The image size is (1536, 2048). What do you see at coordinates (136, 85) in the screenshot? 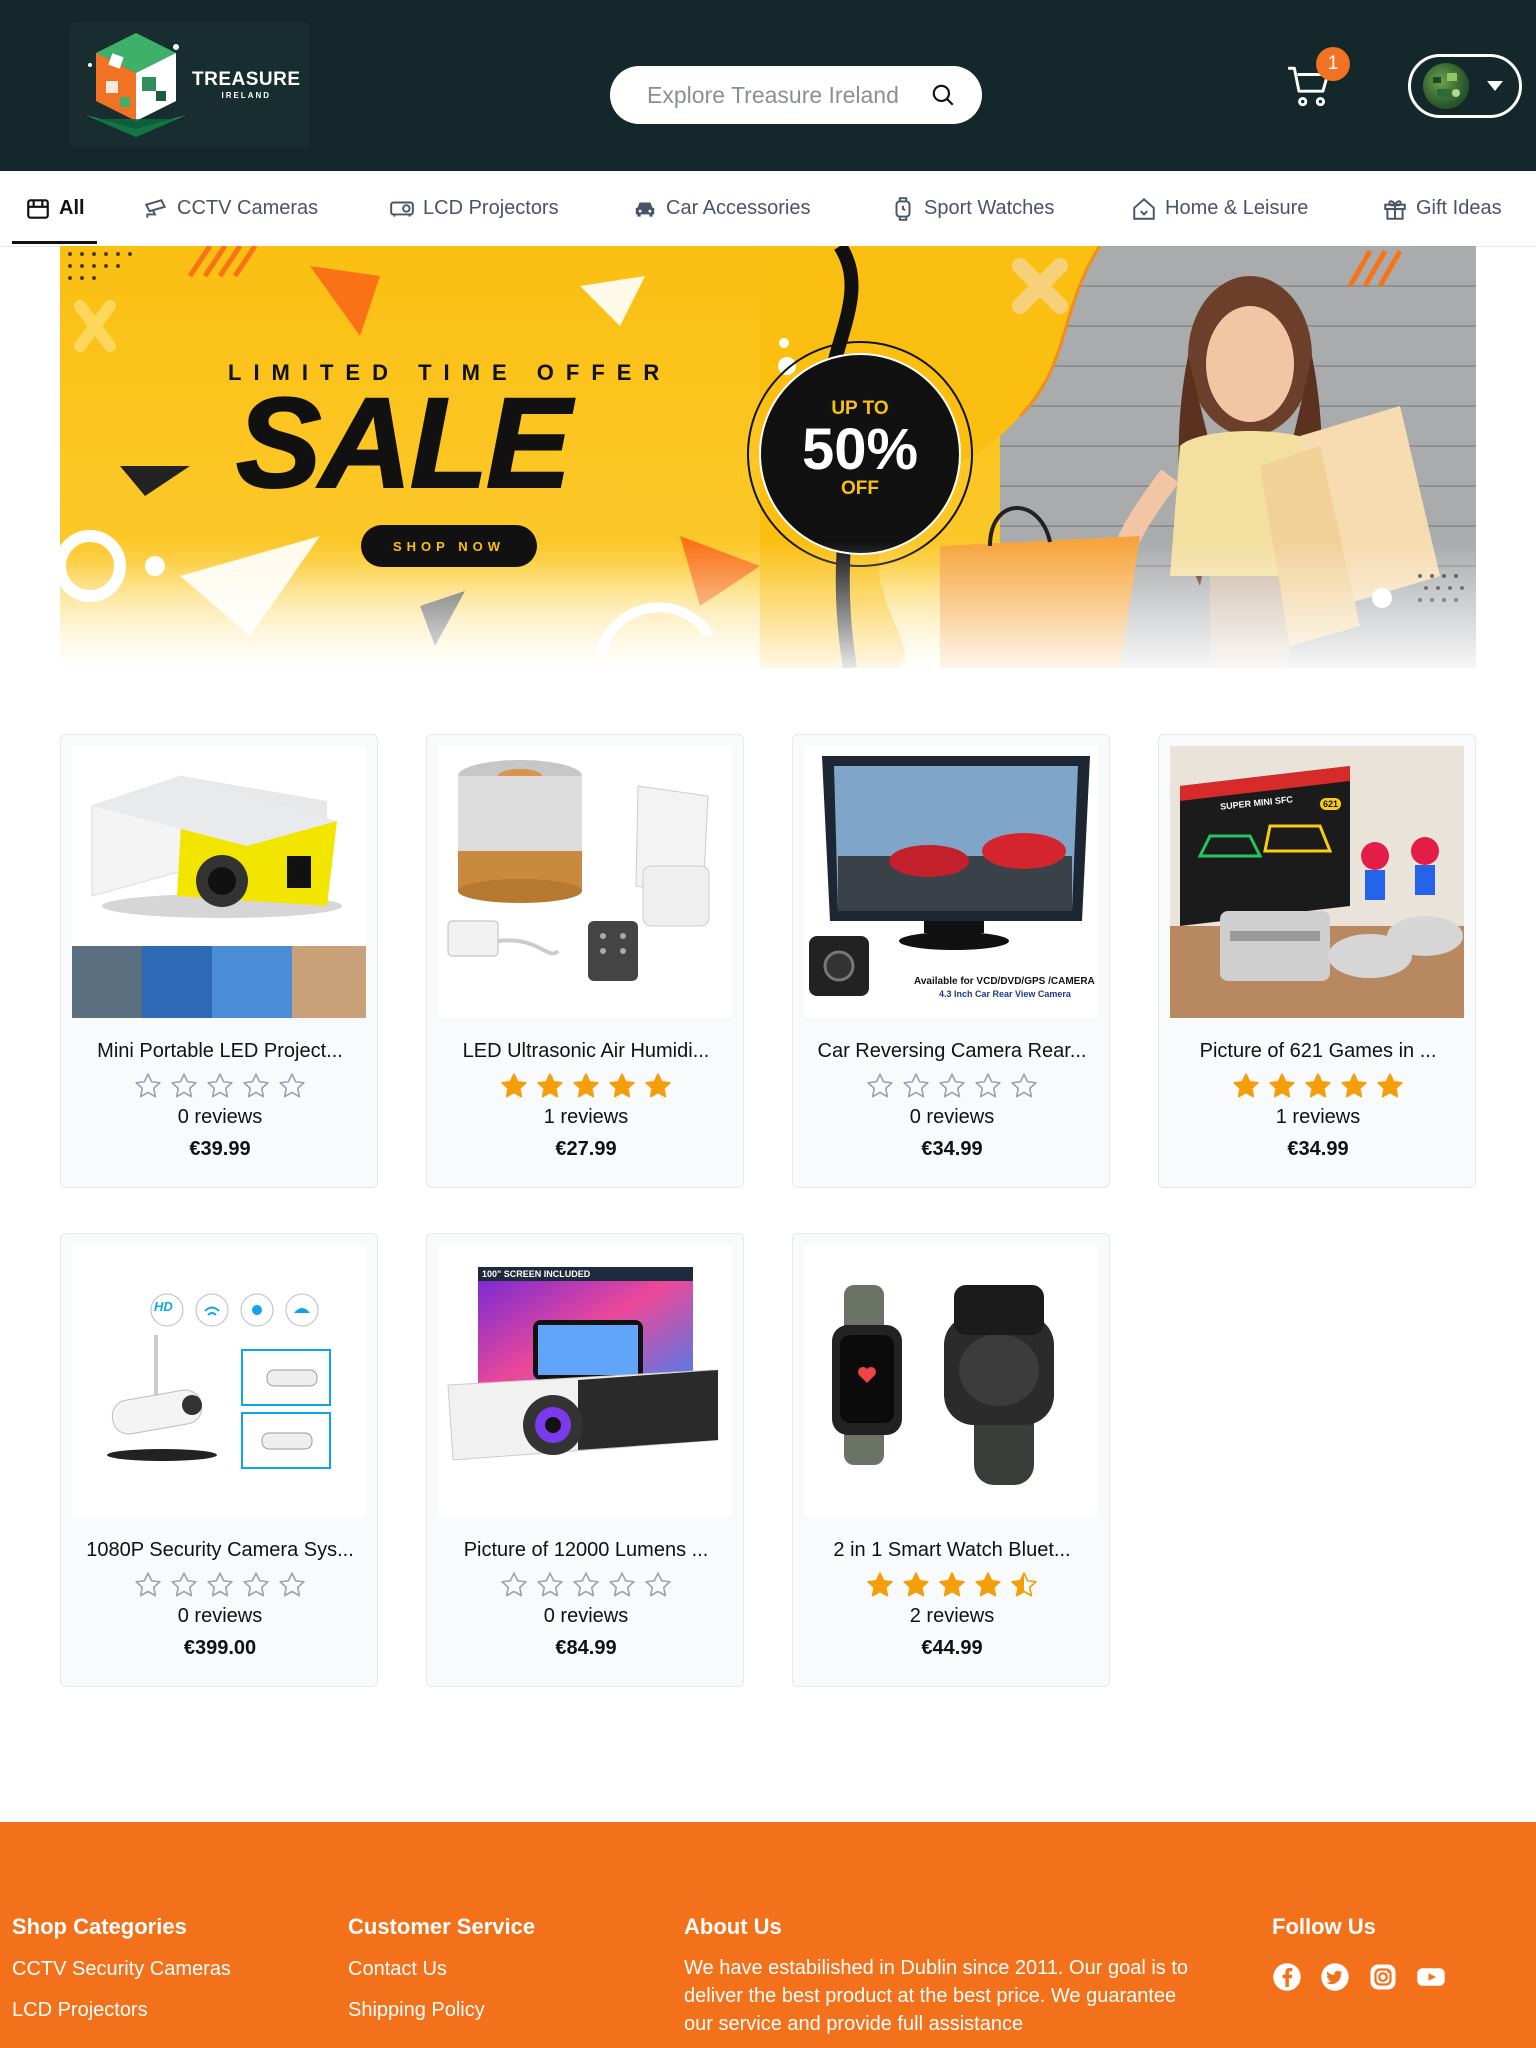
I see `treasure-chest-logo-icon` at bounding box center [136, 85].